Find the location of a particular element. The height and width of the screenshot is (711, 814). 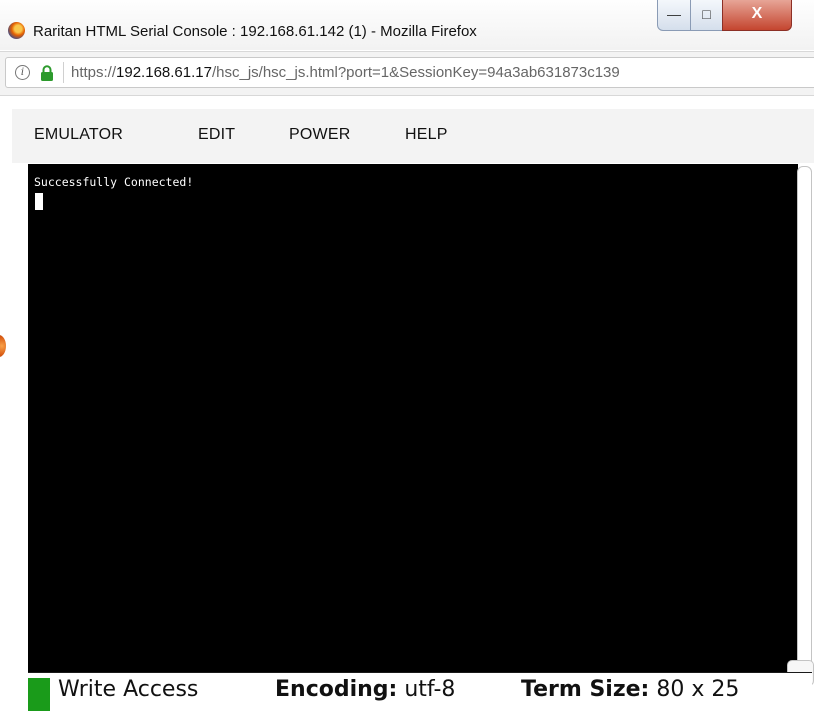

menu-emulator: EMULATOR is located at coordinates (78, 135).